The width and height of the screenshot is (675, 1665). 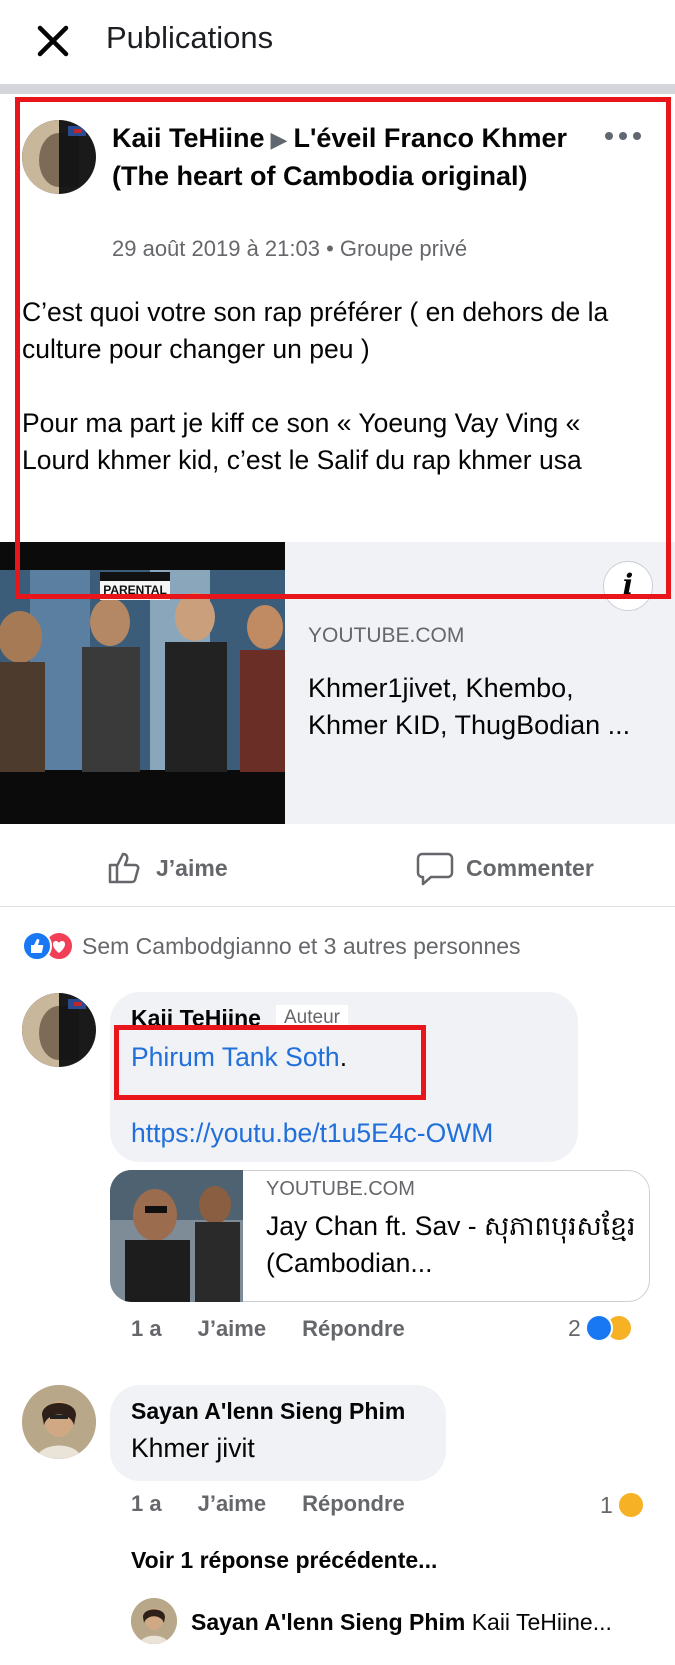 I want to click on haha-reaction-icon, so click(x=630, y=1505).